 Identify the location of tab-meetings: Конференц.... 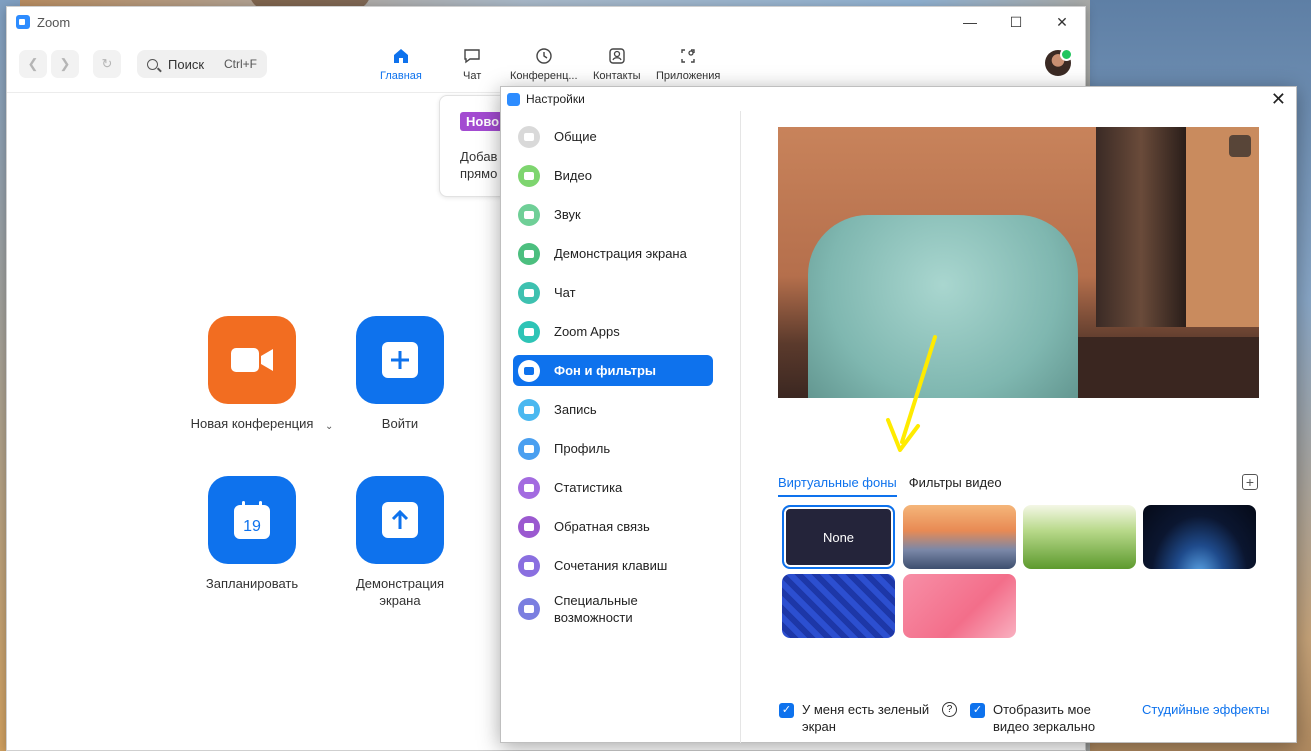
(544, 69).